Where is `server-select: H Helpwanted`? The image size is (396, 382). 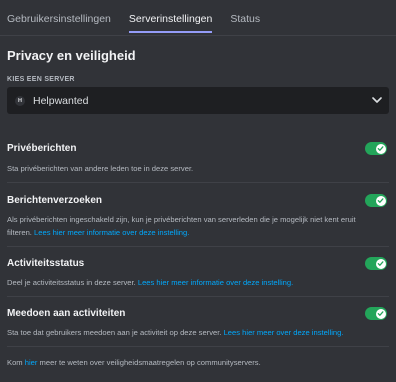 server-select: H Helpwanted is located at coordinates (198, 100).